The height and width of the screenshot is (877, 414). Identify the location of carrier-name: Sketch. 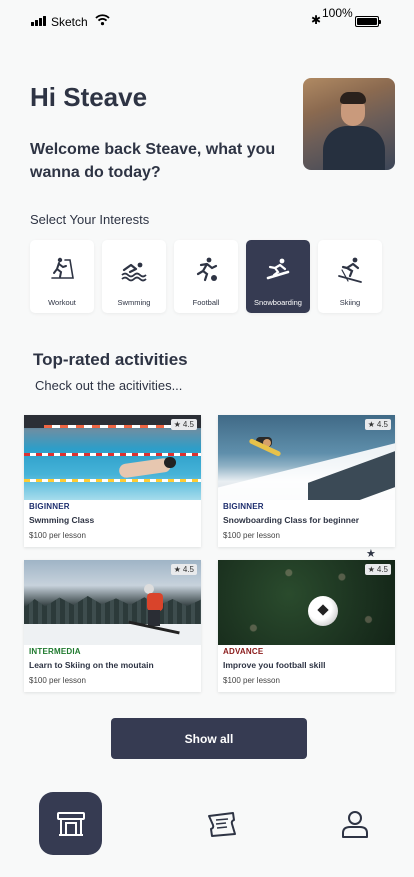
(69, 22).